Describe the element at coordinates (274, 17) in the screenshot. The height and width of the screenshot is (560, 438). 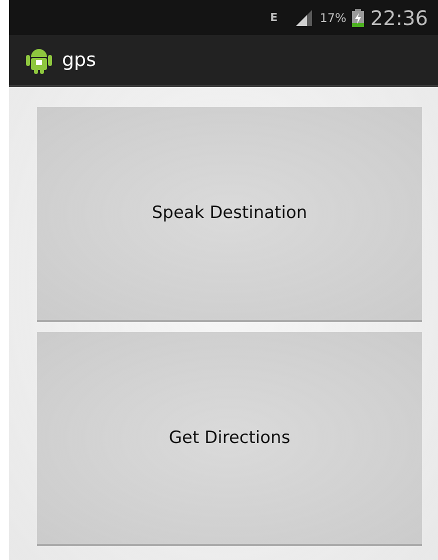
I see `network-type-indicator: E` at that location.